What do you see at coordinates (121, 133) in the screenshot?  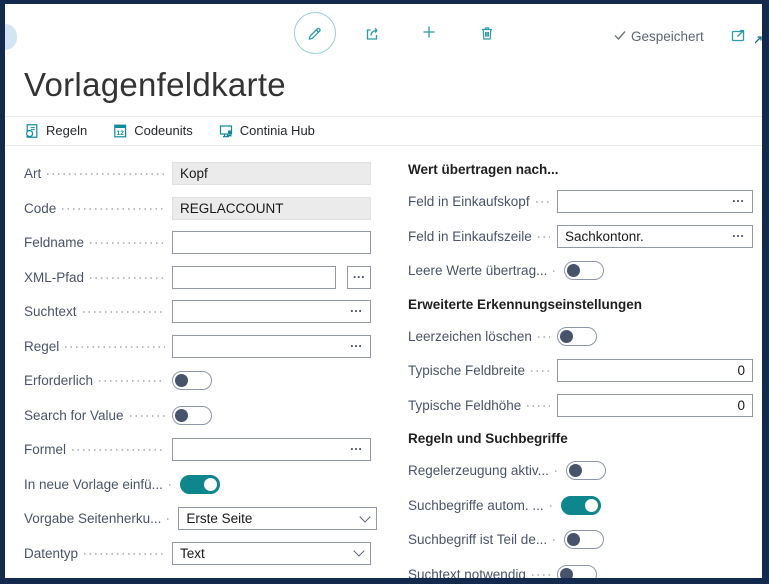 I see `svg-text: 12` at bounding box center [121, 133].